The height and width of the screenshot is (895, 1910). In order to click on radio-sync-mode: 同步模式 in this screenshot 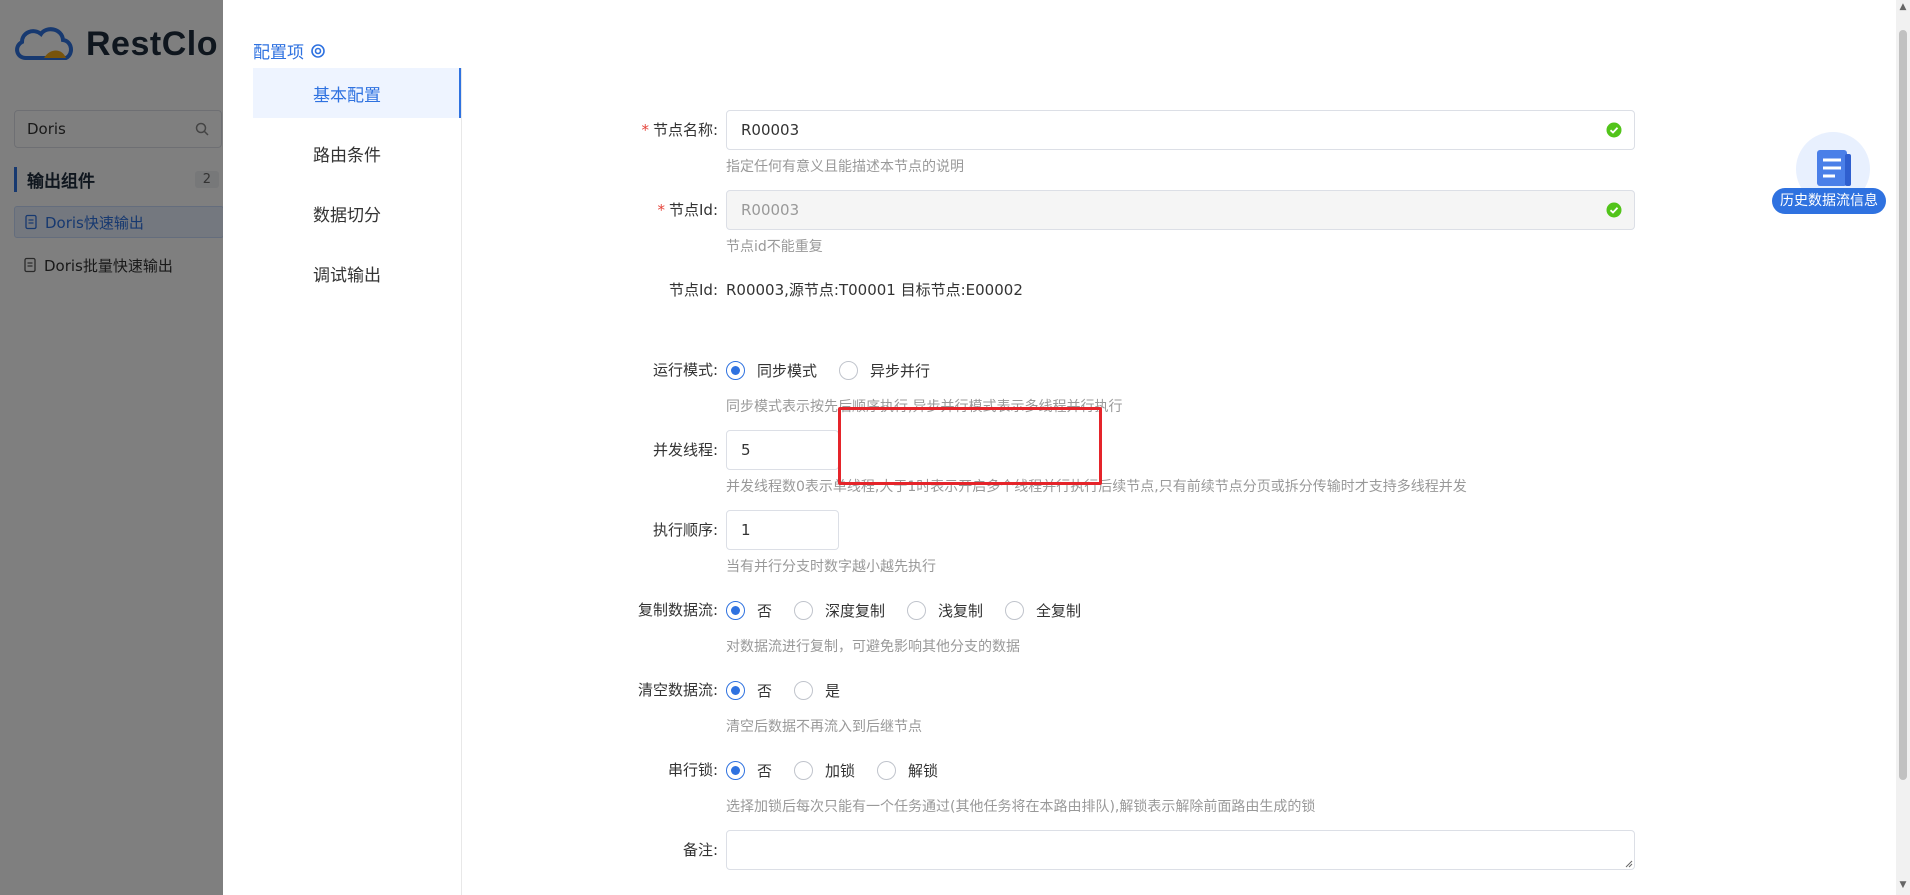, I will do `click(771, 370)`.